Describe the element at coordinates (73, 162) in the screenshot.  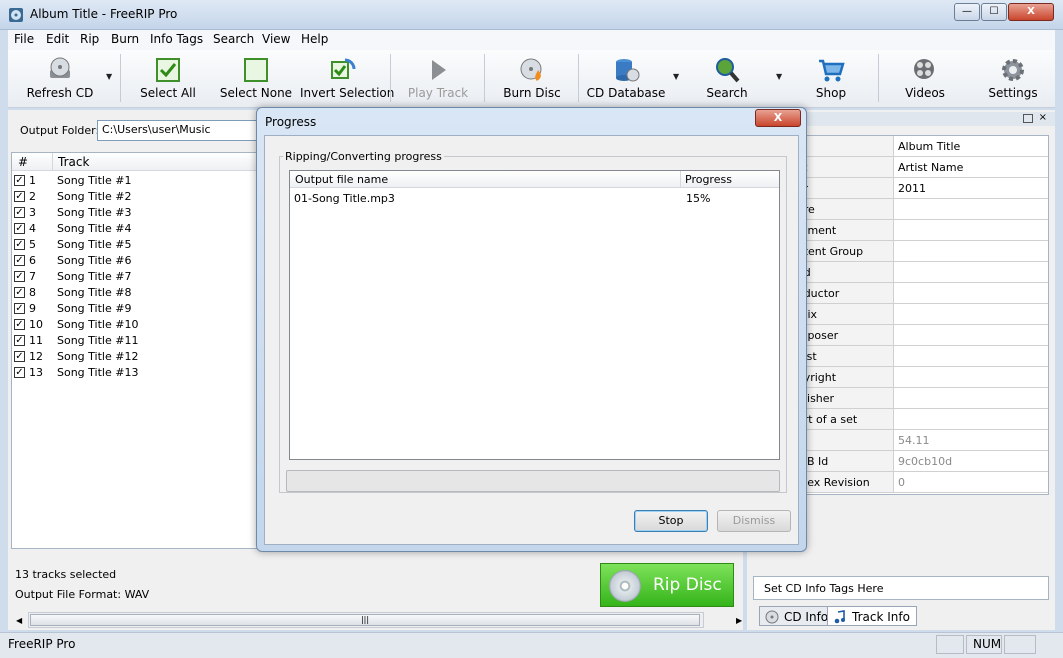
I see `column-header-track: Track` at that location.